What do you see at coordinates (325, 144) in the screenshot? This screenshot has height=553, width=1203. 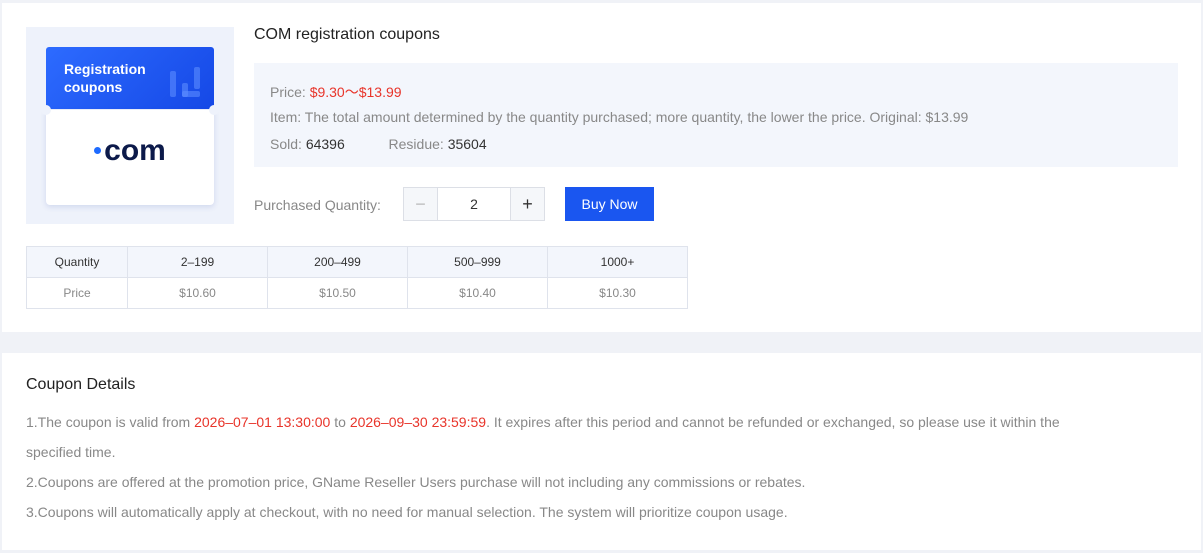 I see `sold-value: 64396` at bounding box center [325, 144].